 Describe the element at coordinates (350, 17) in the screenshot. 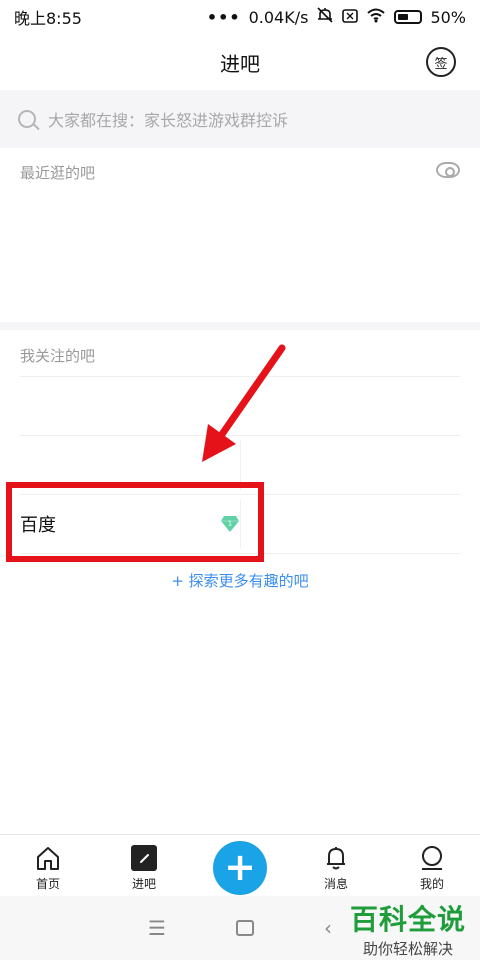

I see `sim-icon` at that location.